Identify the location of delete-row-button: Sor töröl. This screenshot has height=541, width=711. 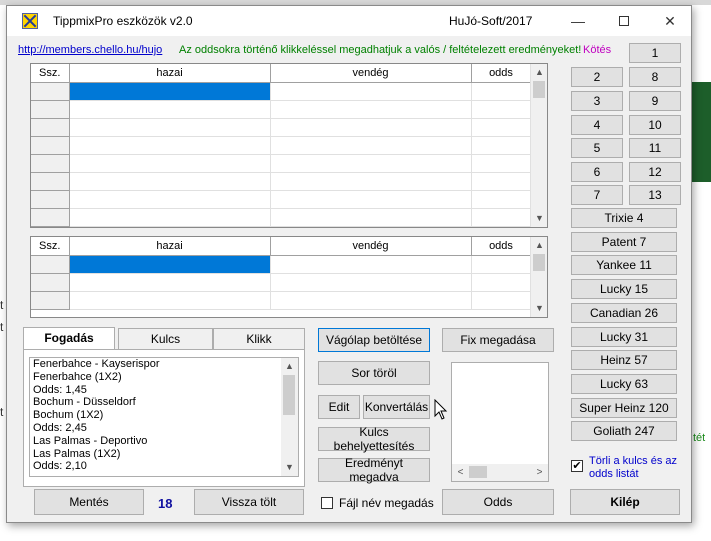
(374, 373).